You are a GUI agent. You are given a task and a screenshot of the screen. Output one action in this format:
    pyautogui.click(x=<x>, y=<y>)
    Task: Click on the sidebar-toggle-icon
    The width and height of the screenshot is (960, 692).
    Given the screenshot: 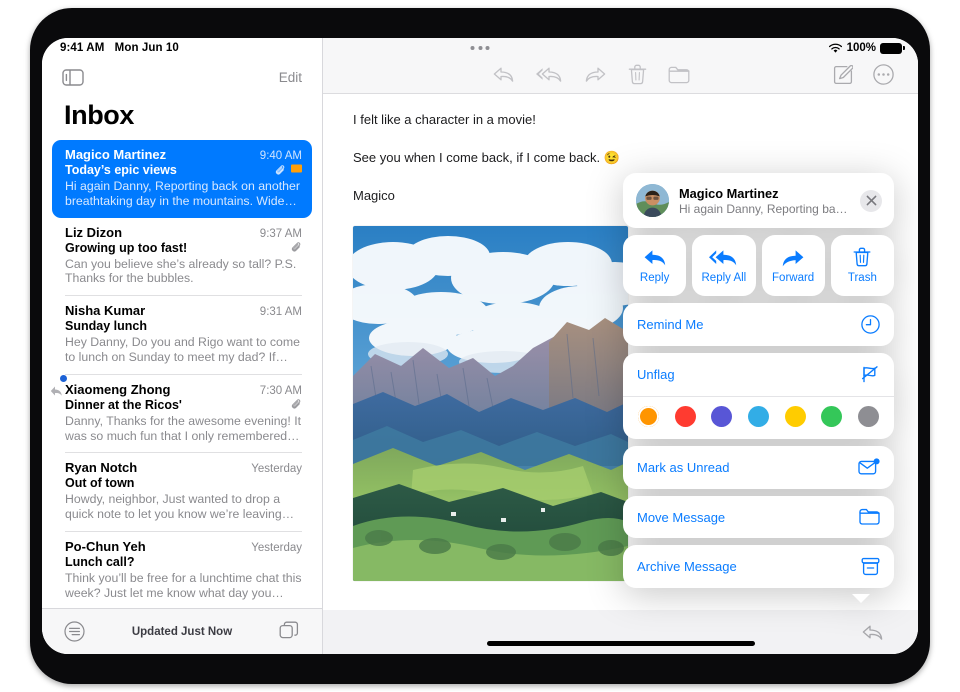 What is the action you would take?
    pyautogui.click(x=73, y=77)
    